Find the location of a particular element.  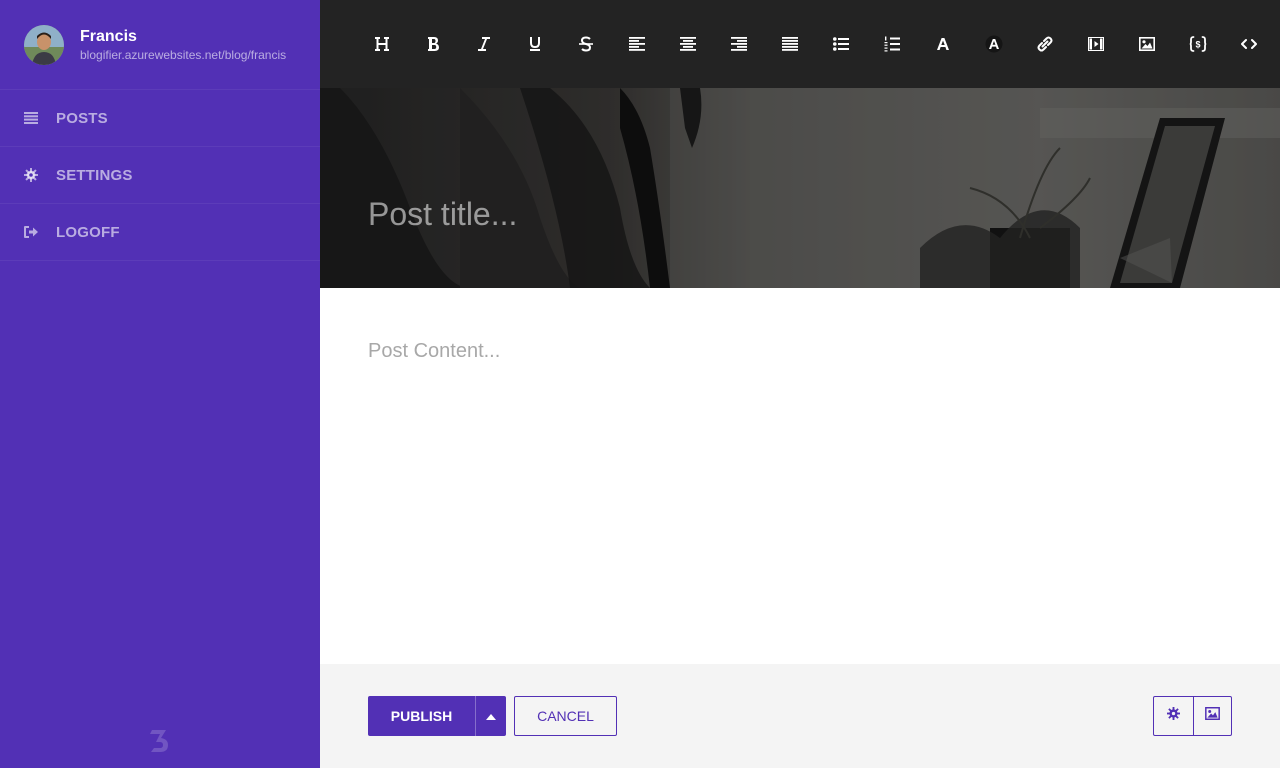

nav-label-settings: SETTINGS is located at coordinates (94, 175).